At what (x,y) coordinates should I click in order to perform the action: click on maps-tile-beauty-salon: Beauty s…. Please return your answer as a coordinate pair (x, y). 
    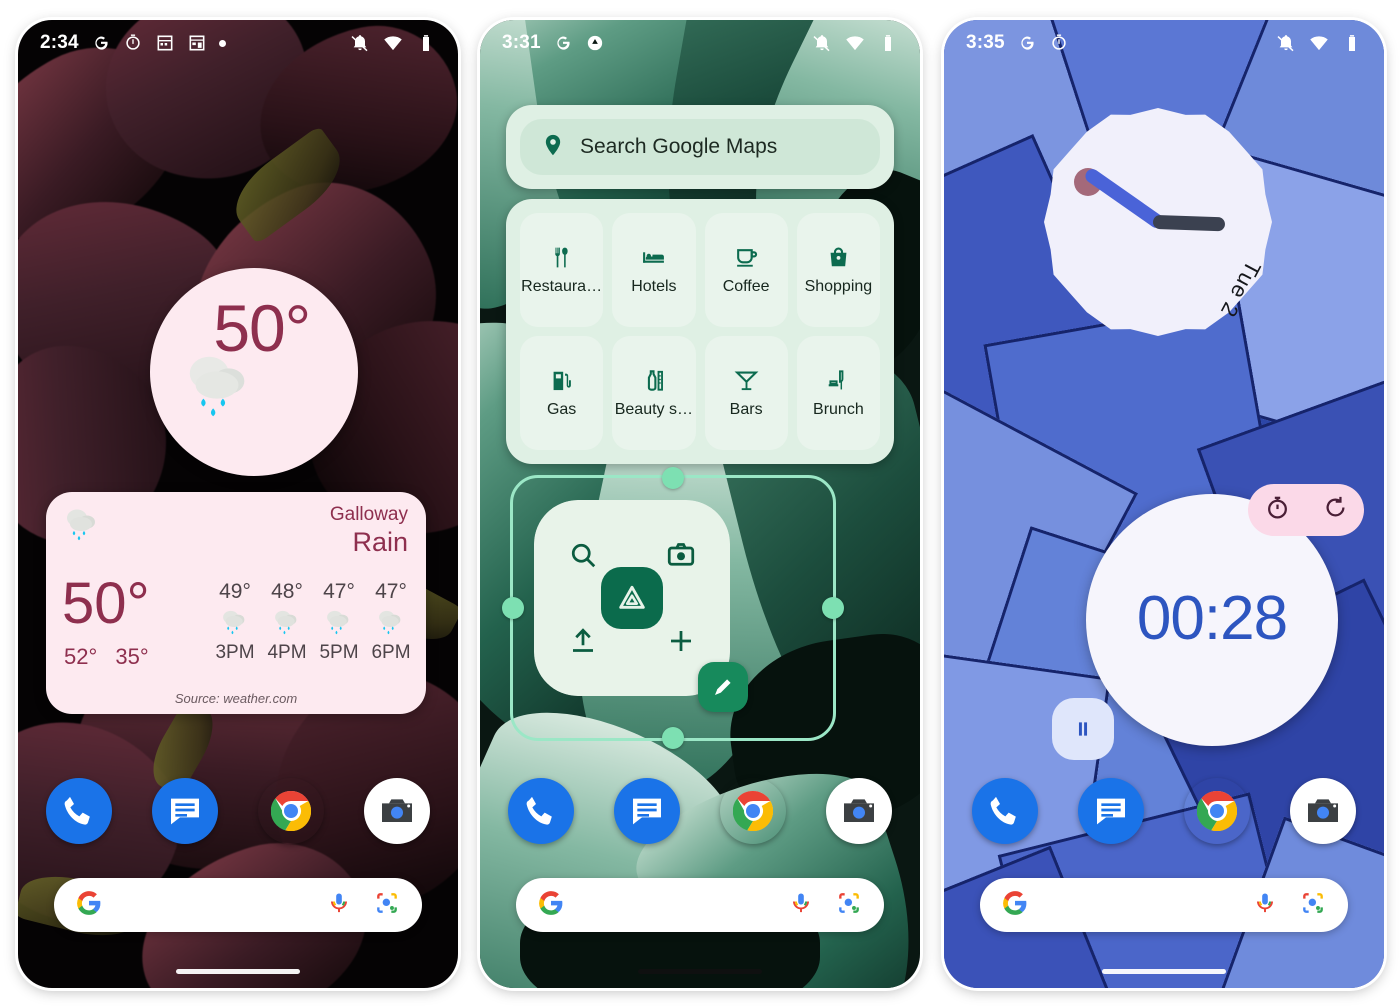
    Looking at the image, I should click on (654, 393).